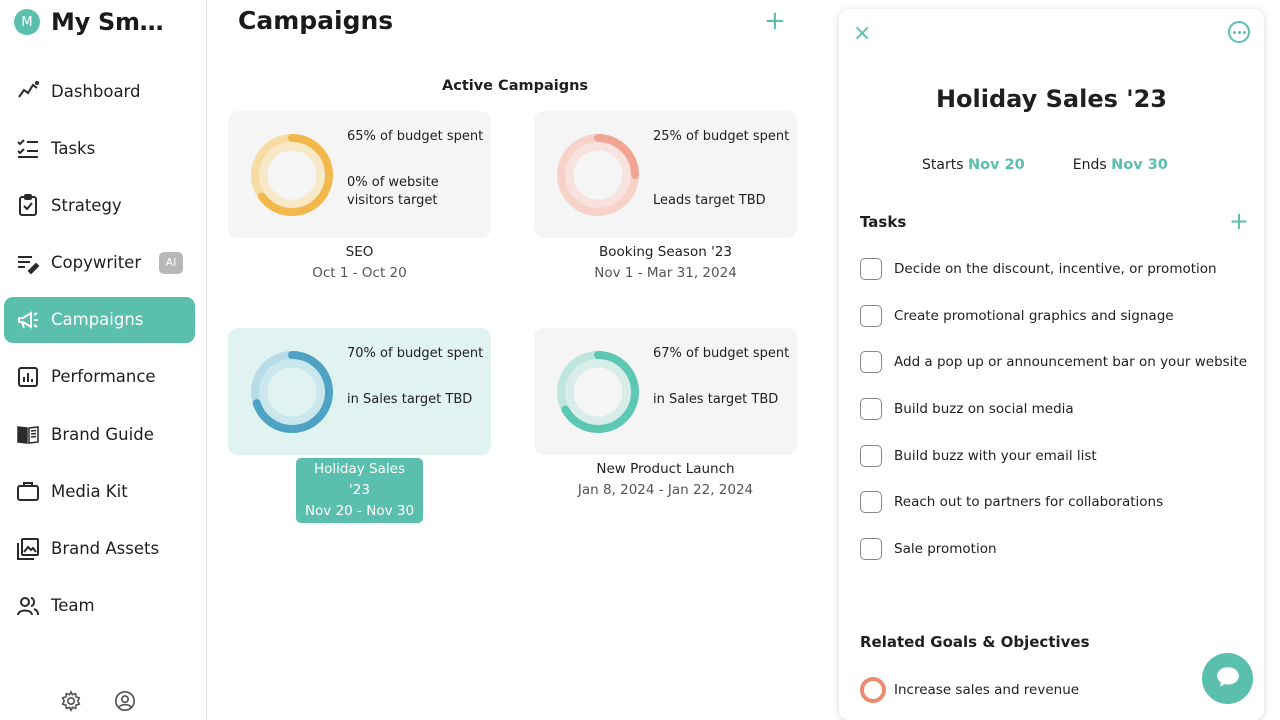 Image resolution: width=1280 pixels, height=720 pixels. Describe the element at coordinates (359, 511) in the screenshot. I see `campaign-dates: Nov 20 - Nov 30` at that location.